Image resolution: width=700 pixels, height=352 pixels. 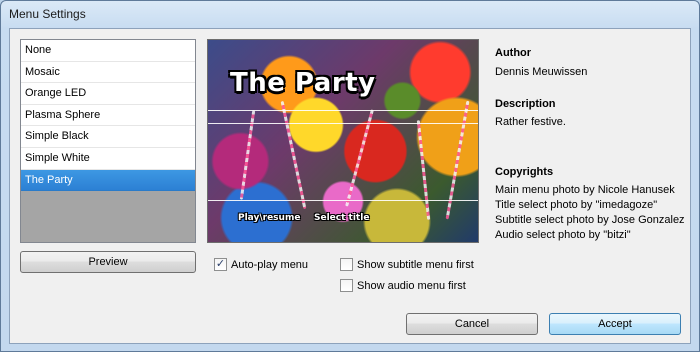 What do you see at coordinates (576, 205) in the screenshot?
I see `copyright-line: Title select photo by "imedagoze"` at bounding box center [576, 205].